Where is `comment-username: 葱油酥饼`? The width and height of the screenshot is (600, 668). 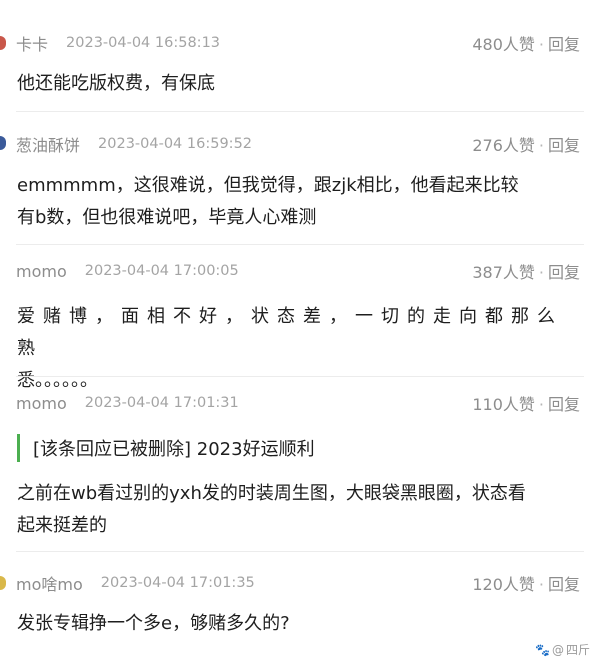 comment-username: 葱油酥饼 is located at coordinates (48, 144).